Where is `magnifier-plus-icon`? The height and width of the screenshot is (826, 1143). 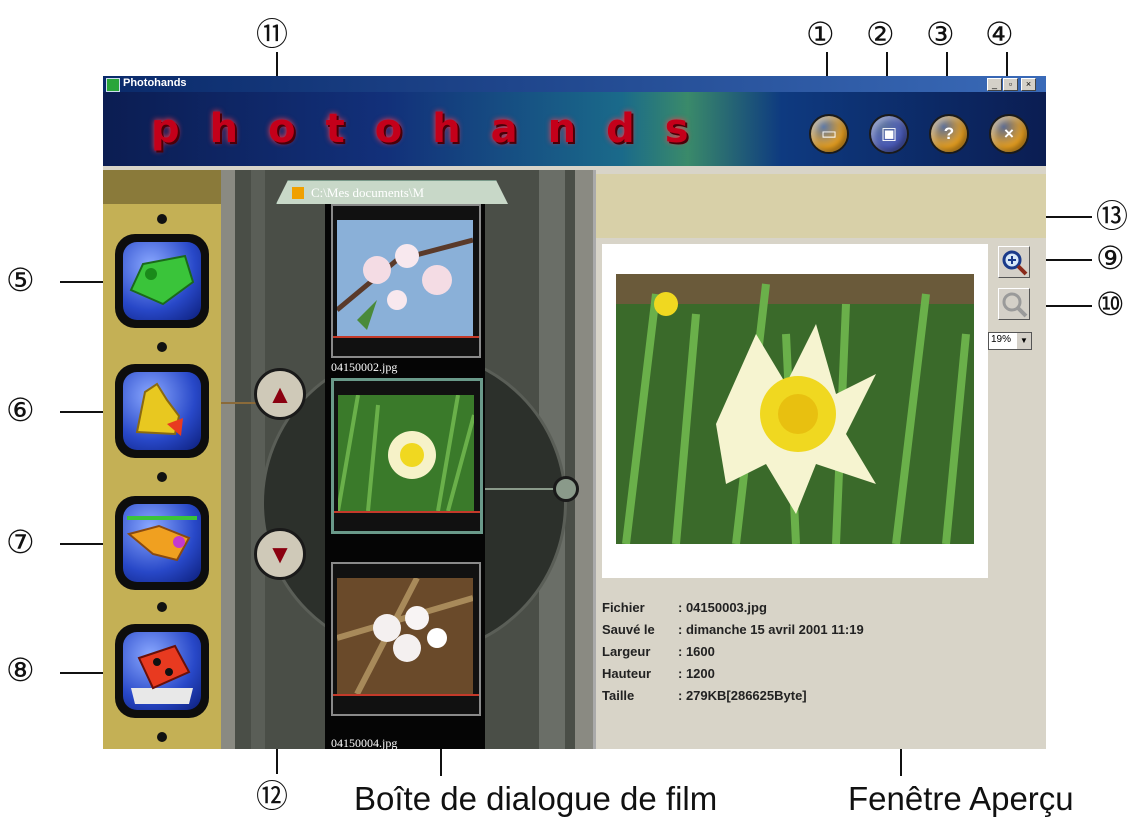
magnifier-plus-icon is located at coordinates (1015, 263).